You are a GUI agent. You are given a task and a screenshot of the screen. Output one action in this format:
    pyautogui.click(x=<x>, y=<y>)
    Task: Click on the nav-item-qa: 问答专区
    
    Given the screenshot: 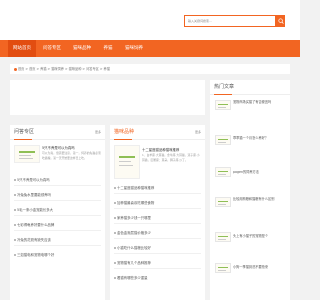 What is the action you would take?
    pyautogui.click(x=52, y=48)
    